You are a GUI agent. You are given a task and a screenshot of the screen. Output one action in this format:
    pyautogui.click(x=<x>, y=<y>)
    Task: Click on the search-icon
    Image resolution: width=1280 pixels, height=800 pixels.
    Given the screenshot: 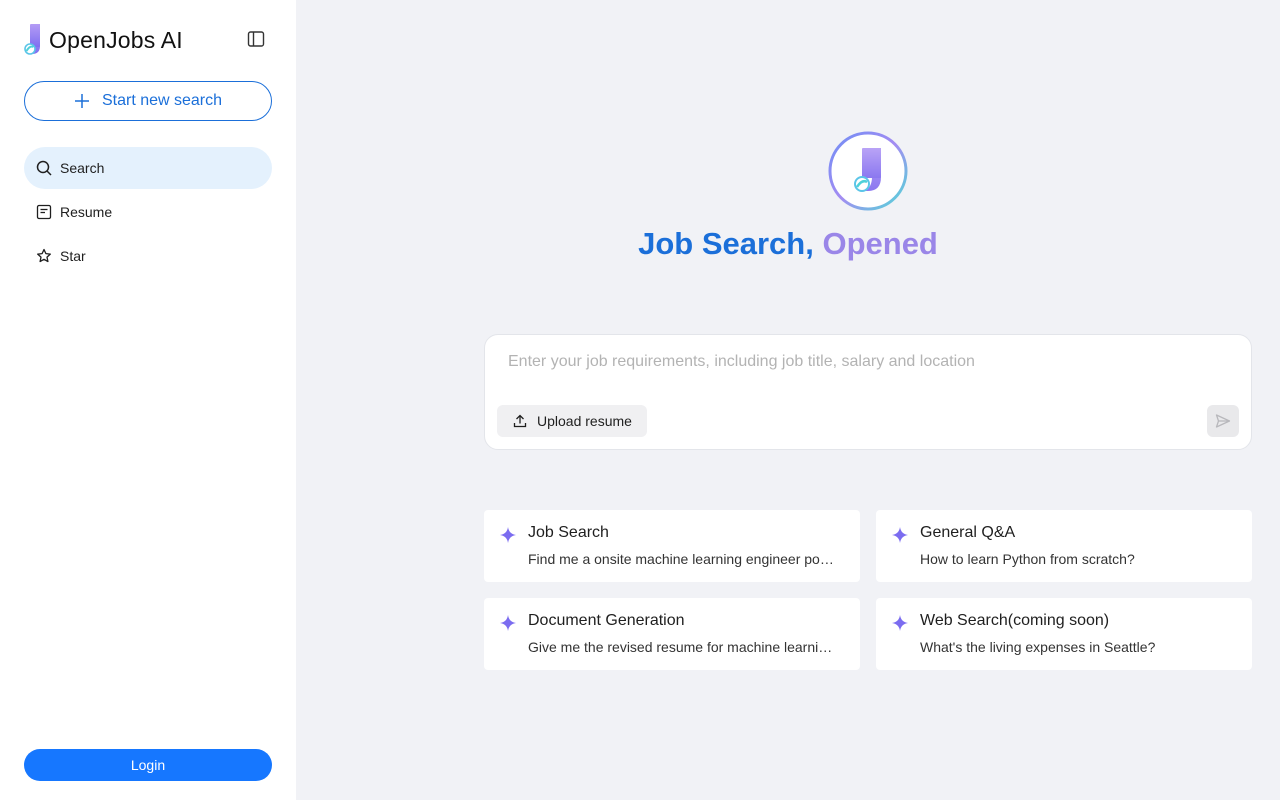 What is the action you would take?
    pyautogui.click(x=44, y=168)
    